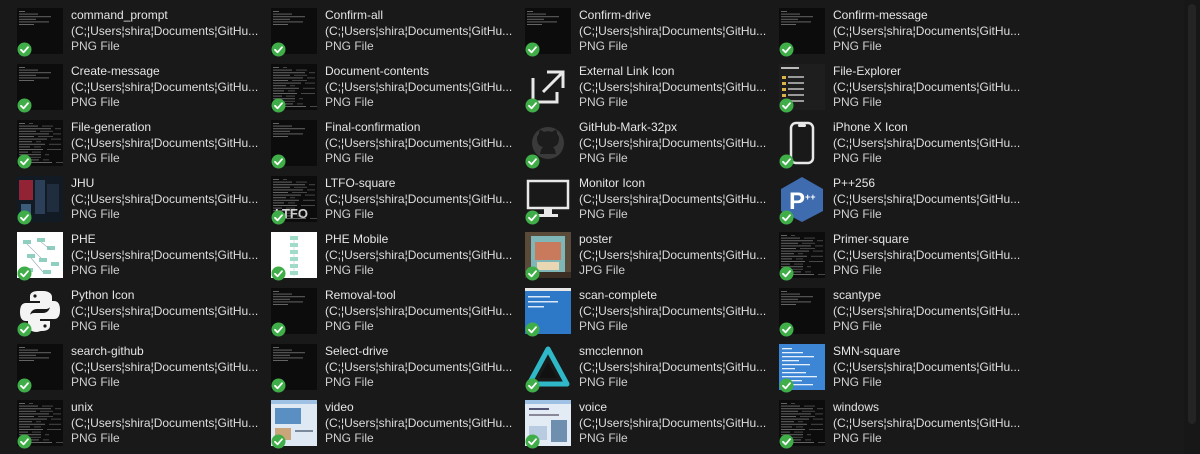  What do you see at coordinates (880, 15) in the screenshot?
I see `file-name: Confirm-message` at bounding box center [880, 15].